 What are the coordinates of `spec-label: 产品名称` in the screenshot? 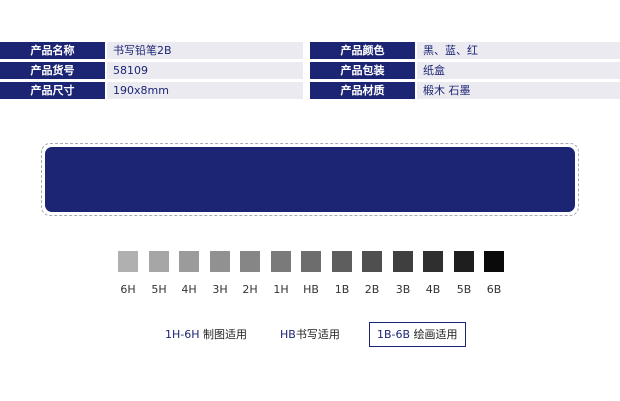 It's located at (52, 50).